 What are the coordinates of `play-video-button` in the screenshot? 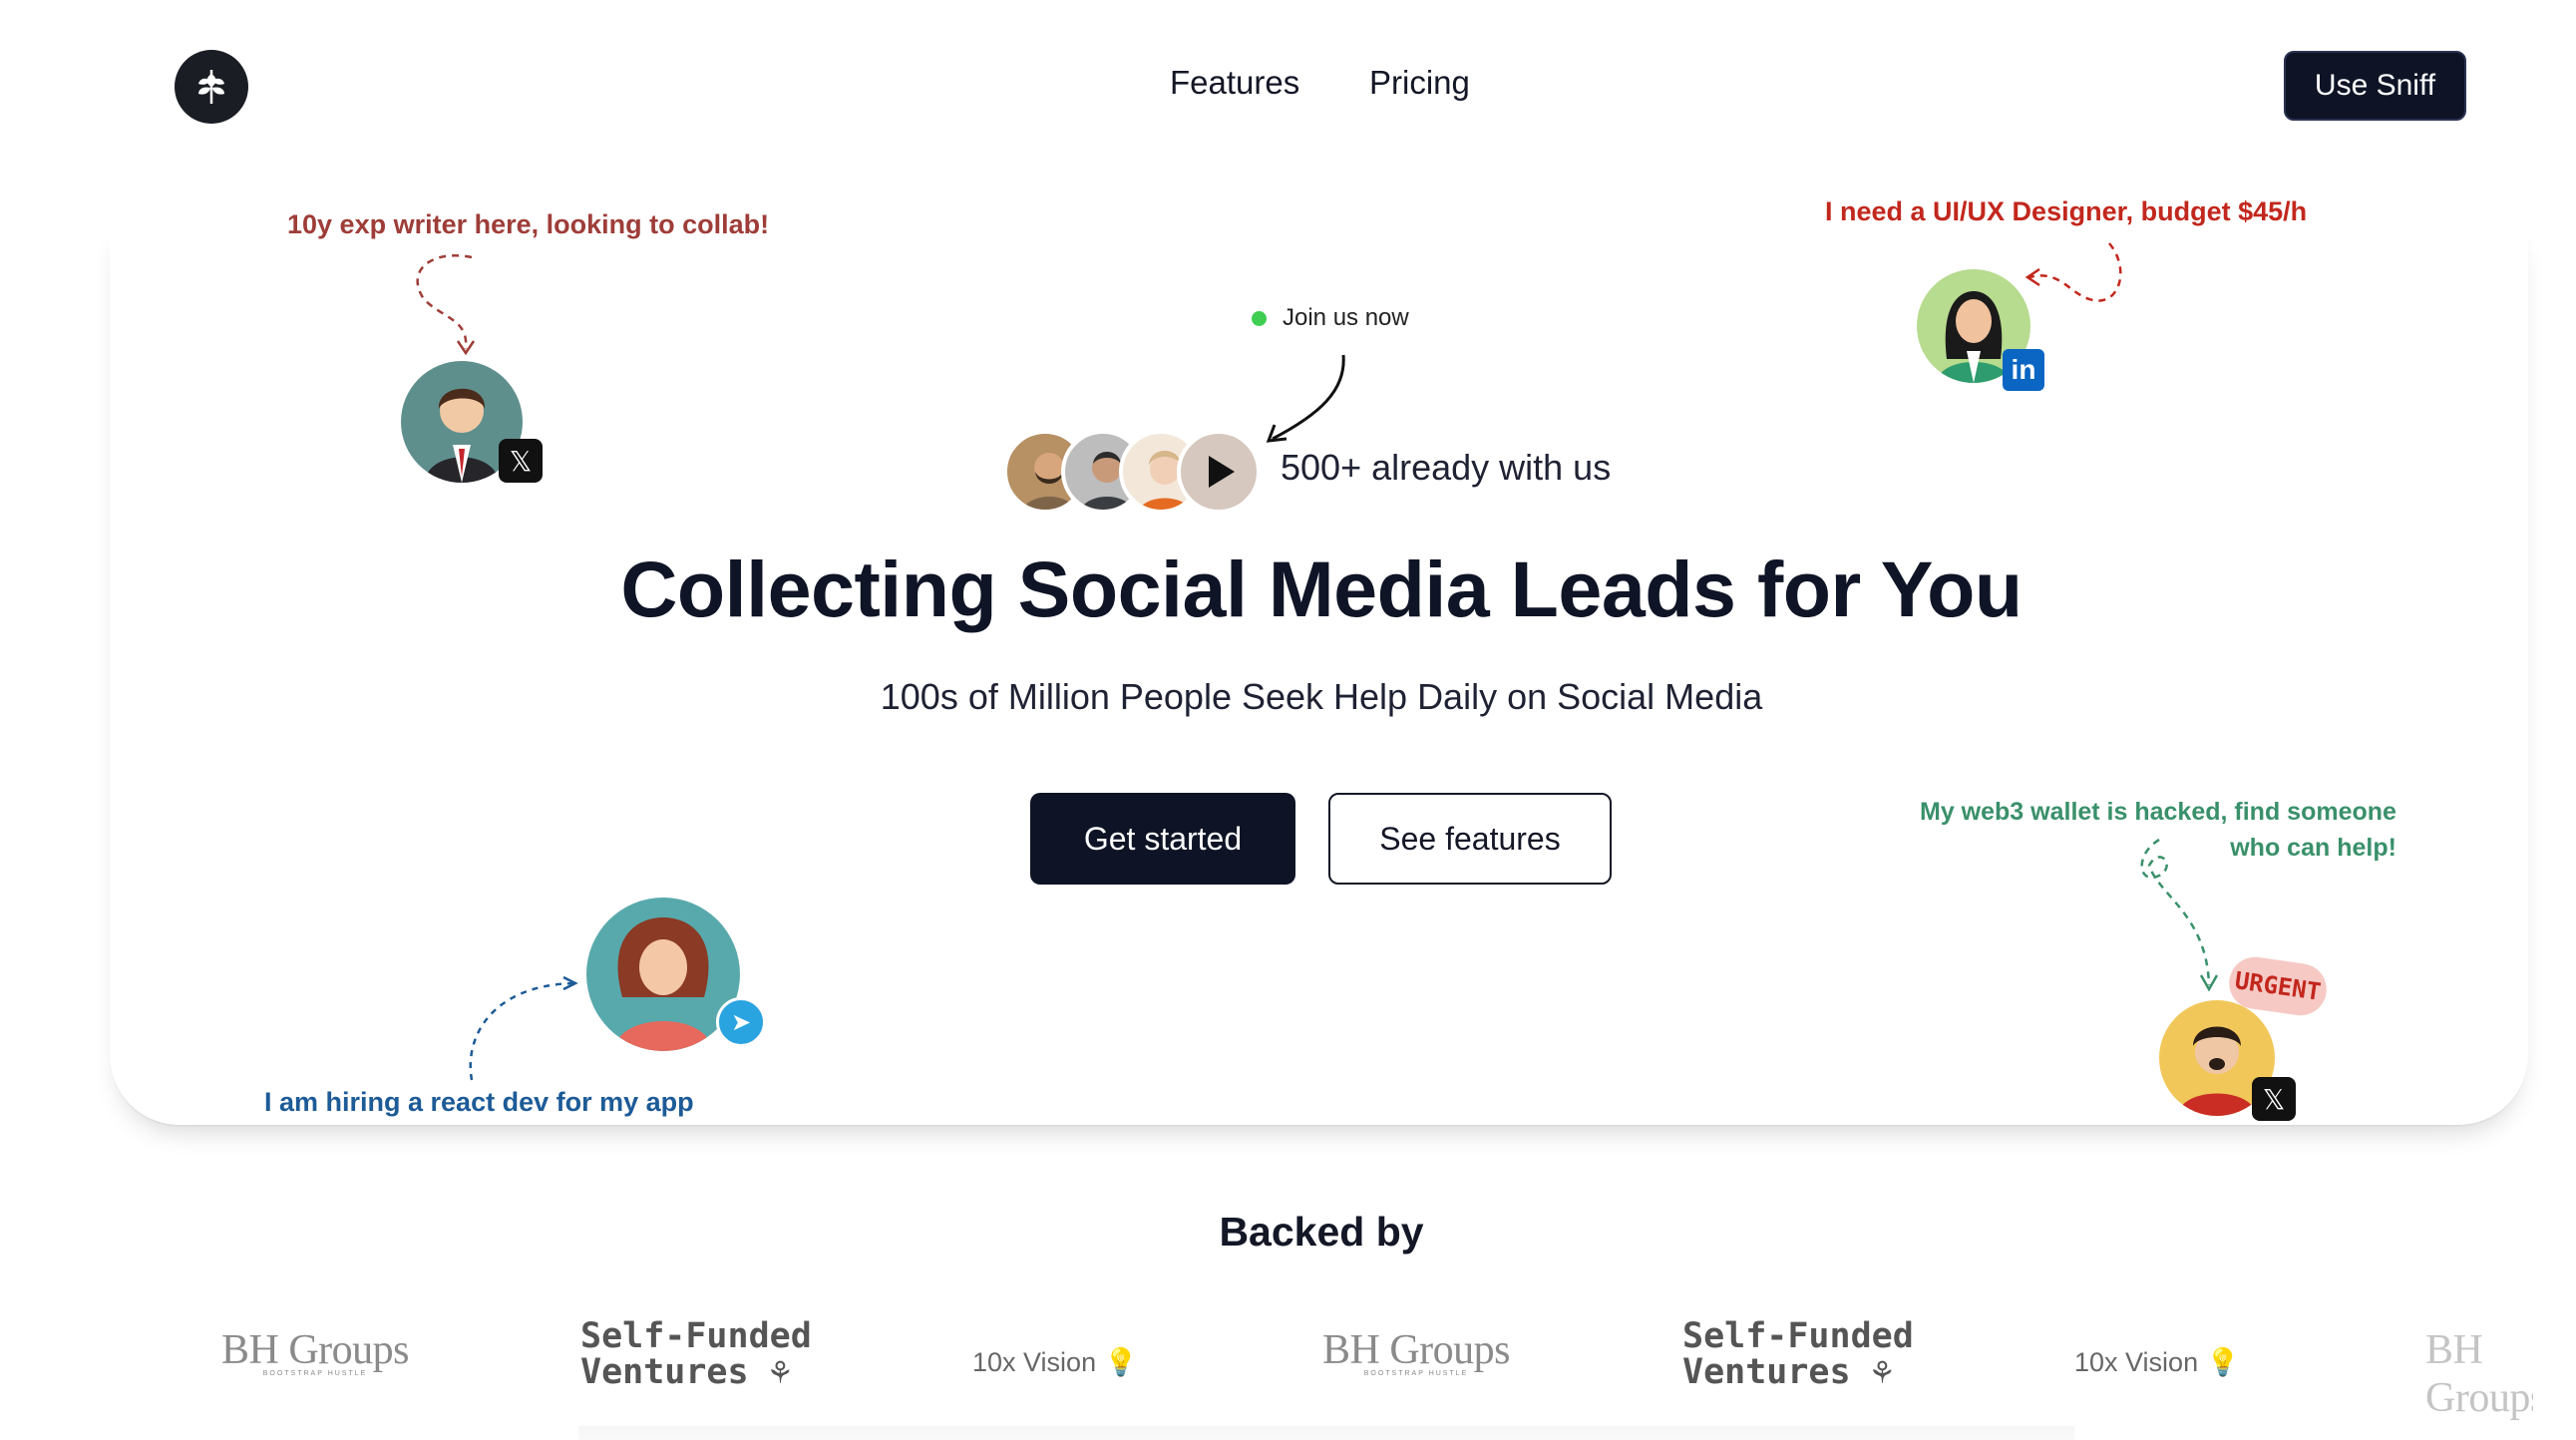 It's located at (1219, 472).